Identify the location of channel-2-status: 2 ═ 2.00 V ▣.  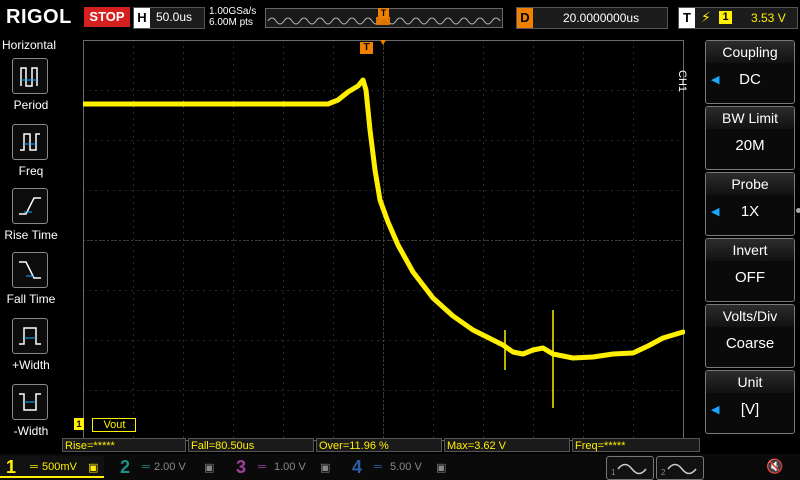
(168, 467).